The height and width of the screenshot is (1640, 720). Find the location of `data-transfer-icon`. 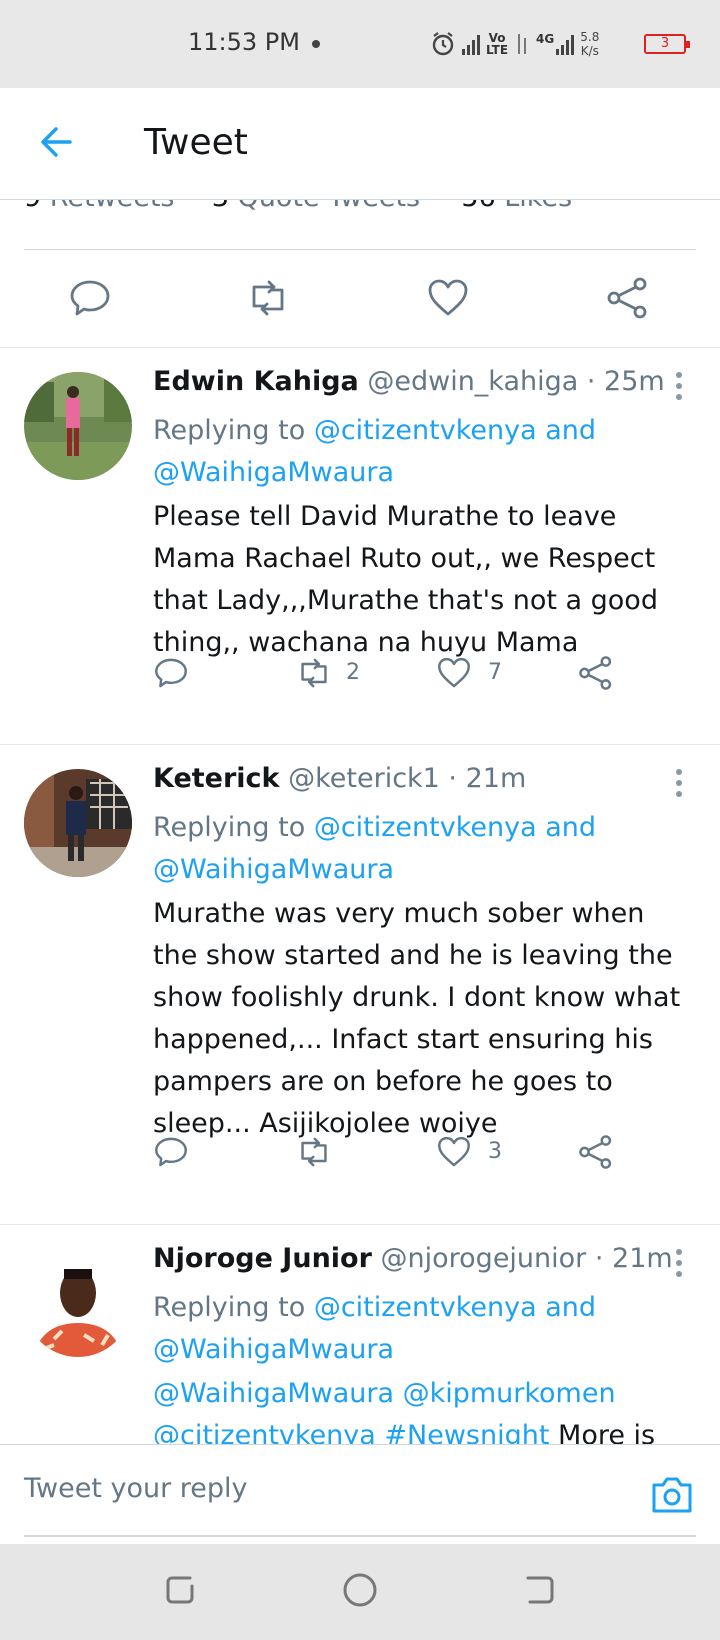

data-transfer-icon is located at coordinates (522, 44).